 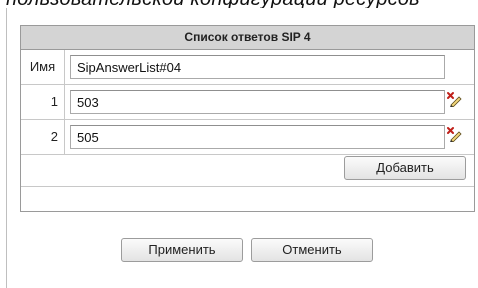 What do you see at coordinates (182, 250) in the screenshot?
I see `apply-button: Применить` at bounding box center [182, 250].